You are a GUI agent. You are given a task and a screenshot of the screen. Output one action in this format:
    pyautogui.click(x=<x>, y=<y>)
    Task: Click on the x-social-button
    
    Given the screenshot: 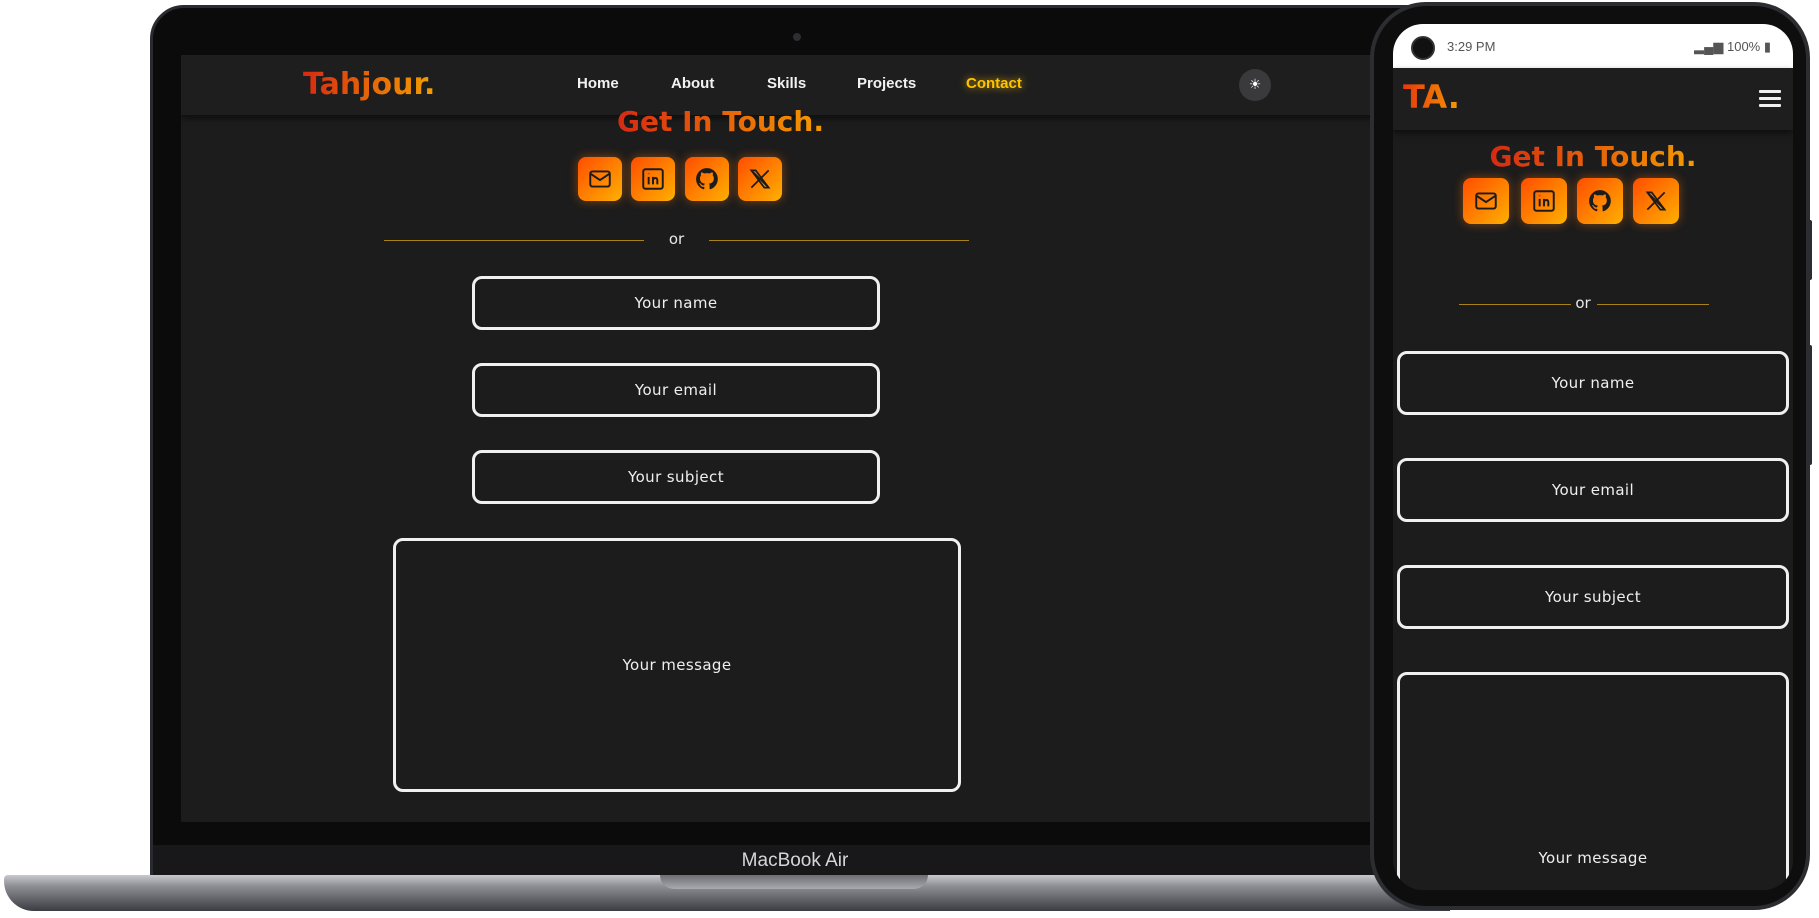 What is the action you would take?
    pyautogui.click(x=760, y=179)
    